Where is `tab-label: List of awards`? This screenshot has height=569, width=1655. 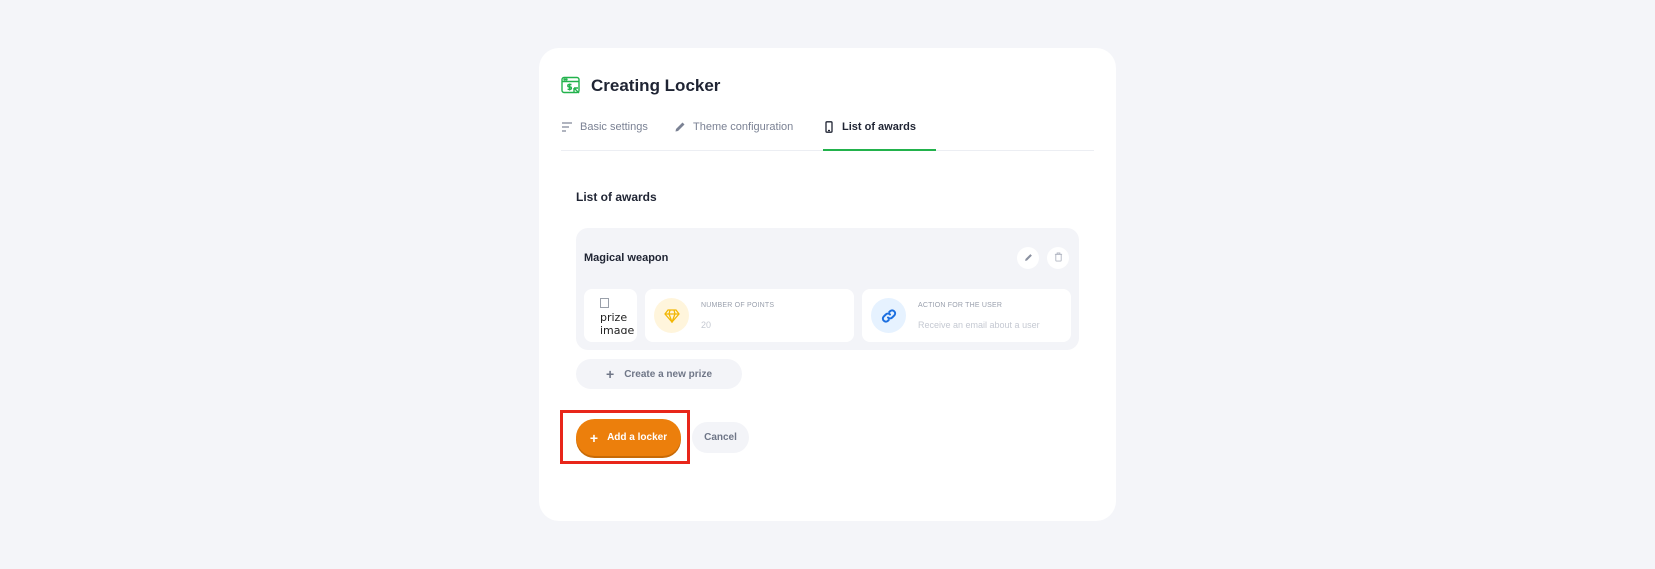 tab-label: List of awards is located at coordinates (879, 127).